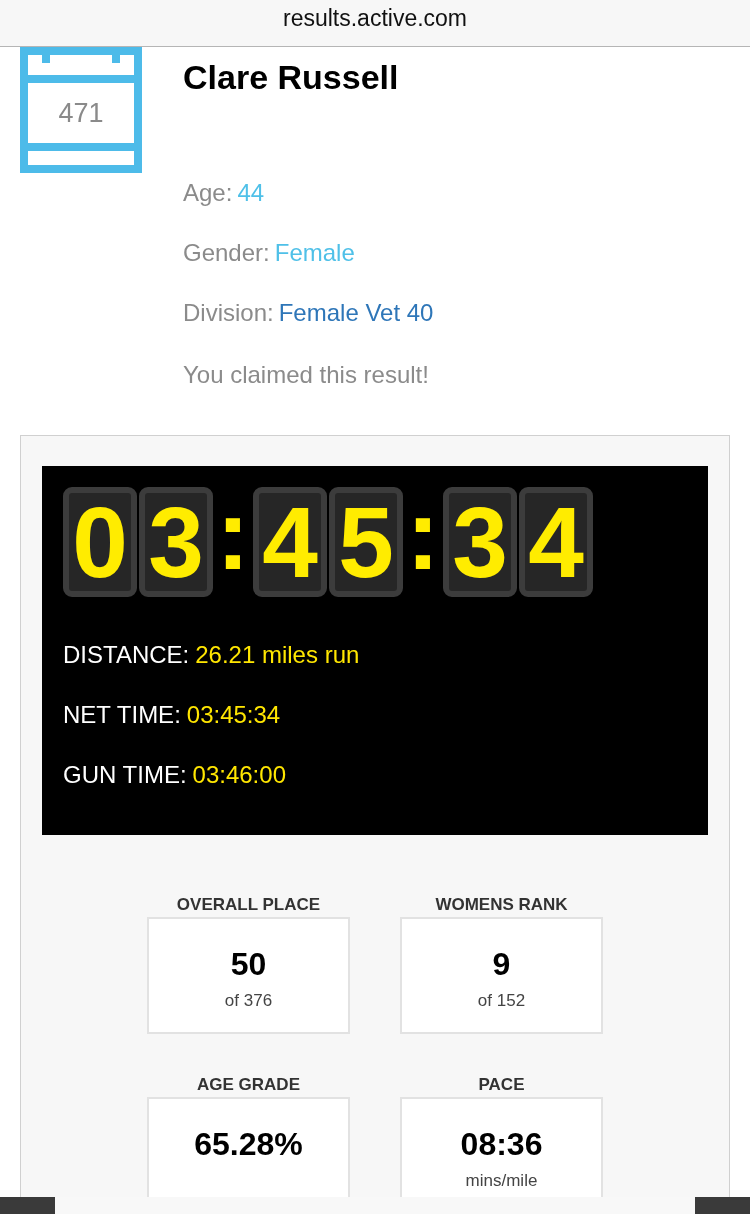 The height and width of the screenshot is (1214, 750). I want to click on result-label: DISTANCE:, so click(126, 655).